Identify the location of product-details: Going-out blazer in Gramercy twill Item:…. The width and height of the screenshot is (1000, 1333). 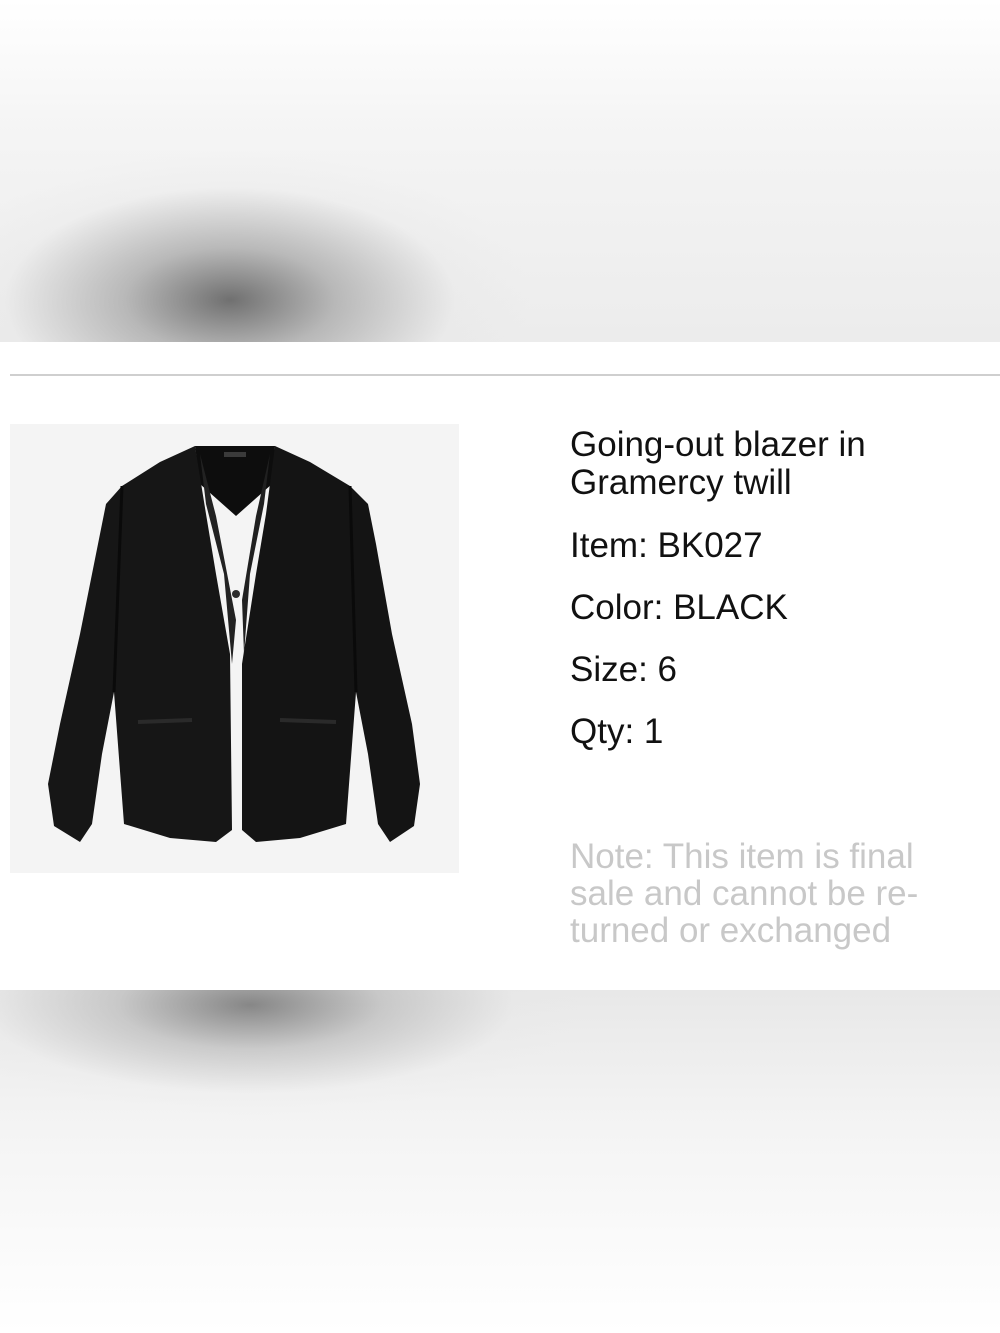
(775, 600).